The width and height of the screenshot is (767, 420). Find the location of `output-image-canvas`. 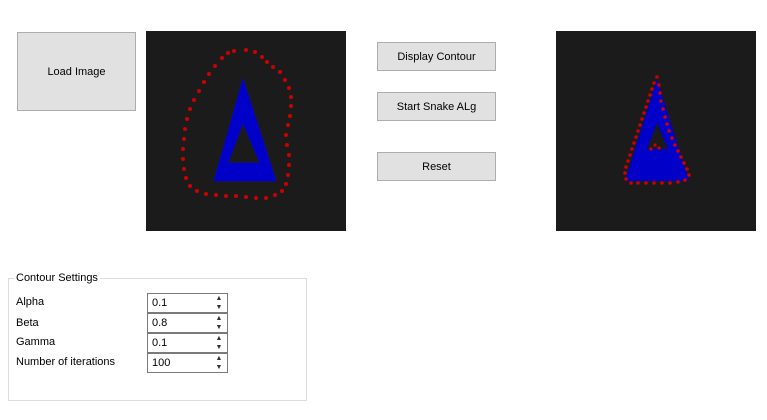

output-image-canvas is located at coordinates (656, 131).